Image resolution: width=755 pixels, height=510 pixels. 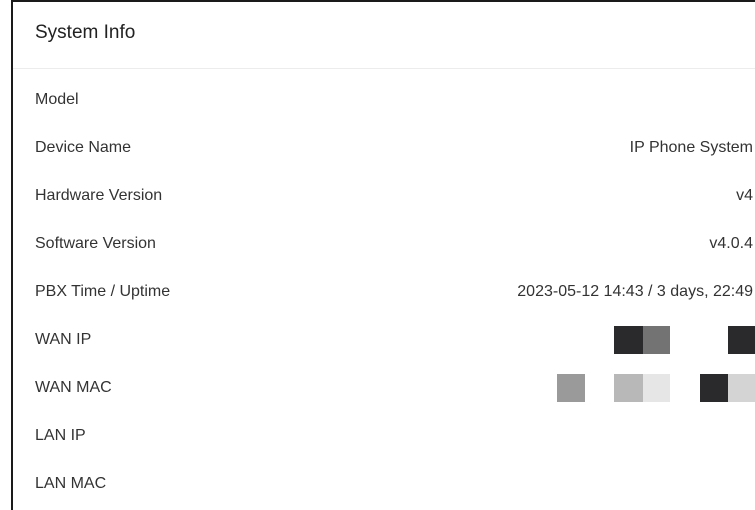 What do you see at coordinates (384, 477) in the screenshot?
I see `info-row-lan-mac: LAN MAC` at bounding box center [384, 477].